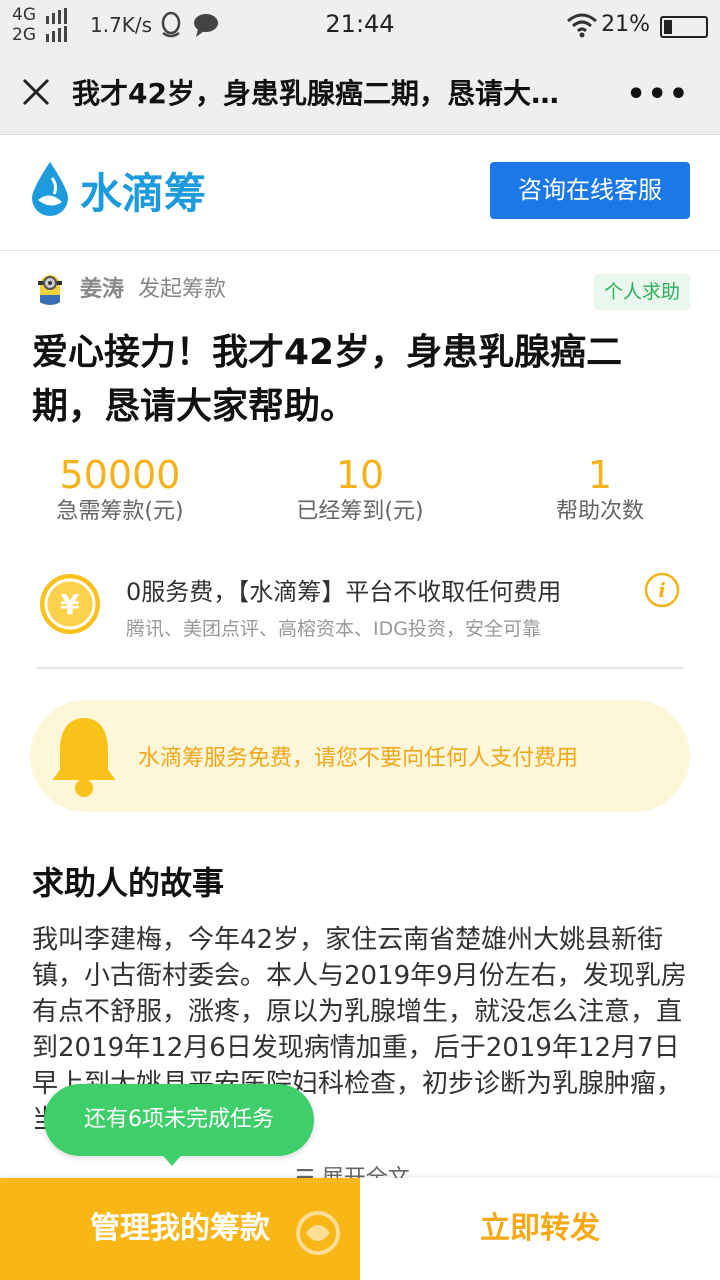  Describe the element at coordinates (50, 189) in the screenshot. I see `water-drop-logo-icon` at that location.